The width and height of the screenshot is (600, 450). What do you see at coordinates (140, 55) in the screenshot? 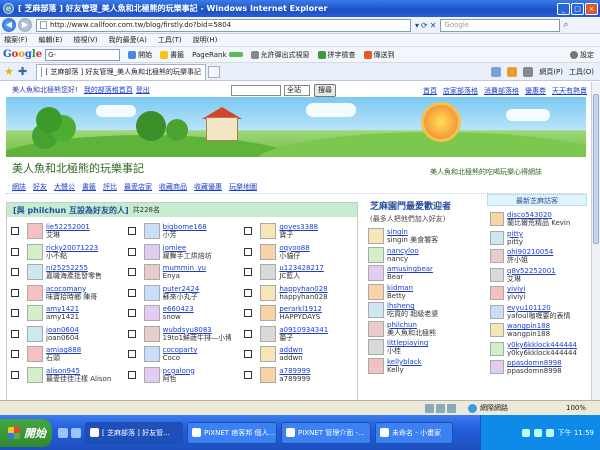
I see `google-start-button: 開始` at bounding box center [140, 55].